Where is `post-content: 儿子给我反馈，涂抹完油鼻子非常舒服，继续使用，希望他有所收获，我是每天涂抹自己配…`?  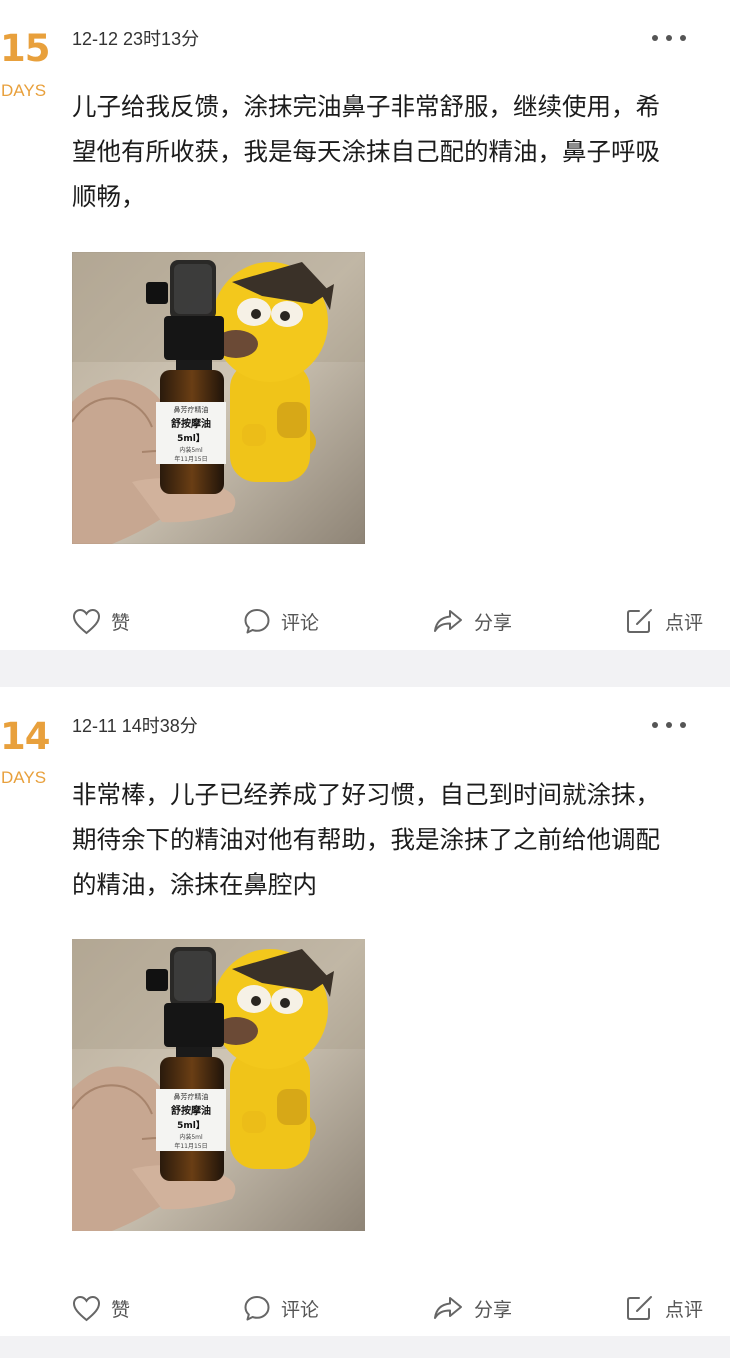 post-content: 儿子给我反馈，涂抹完油鼻子非常舒服，继续使用，希望他有所收获，我是每天涂抹自己配… is located at coordinates (366, 151).